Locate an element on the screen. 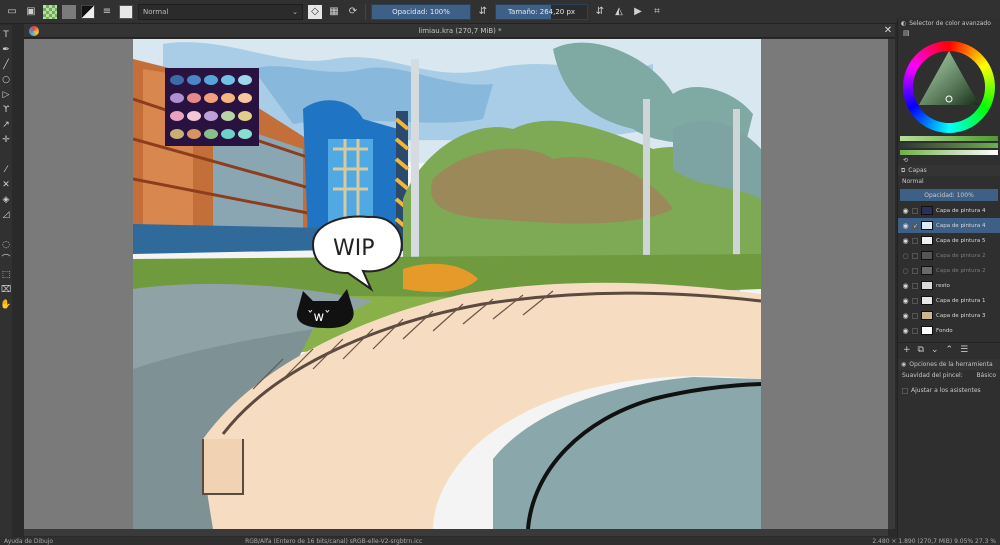  eyedropper-icon: ⁄ is located at coordinates (6, 170).